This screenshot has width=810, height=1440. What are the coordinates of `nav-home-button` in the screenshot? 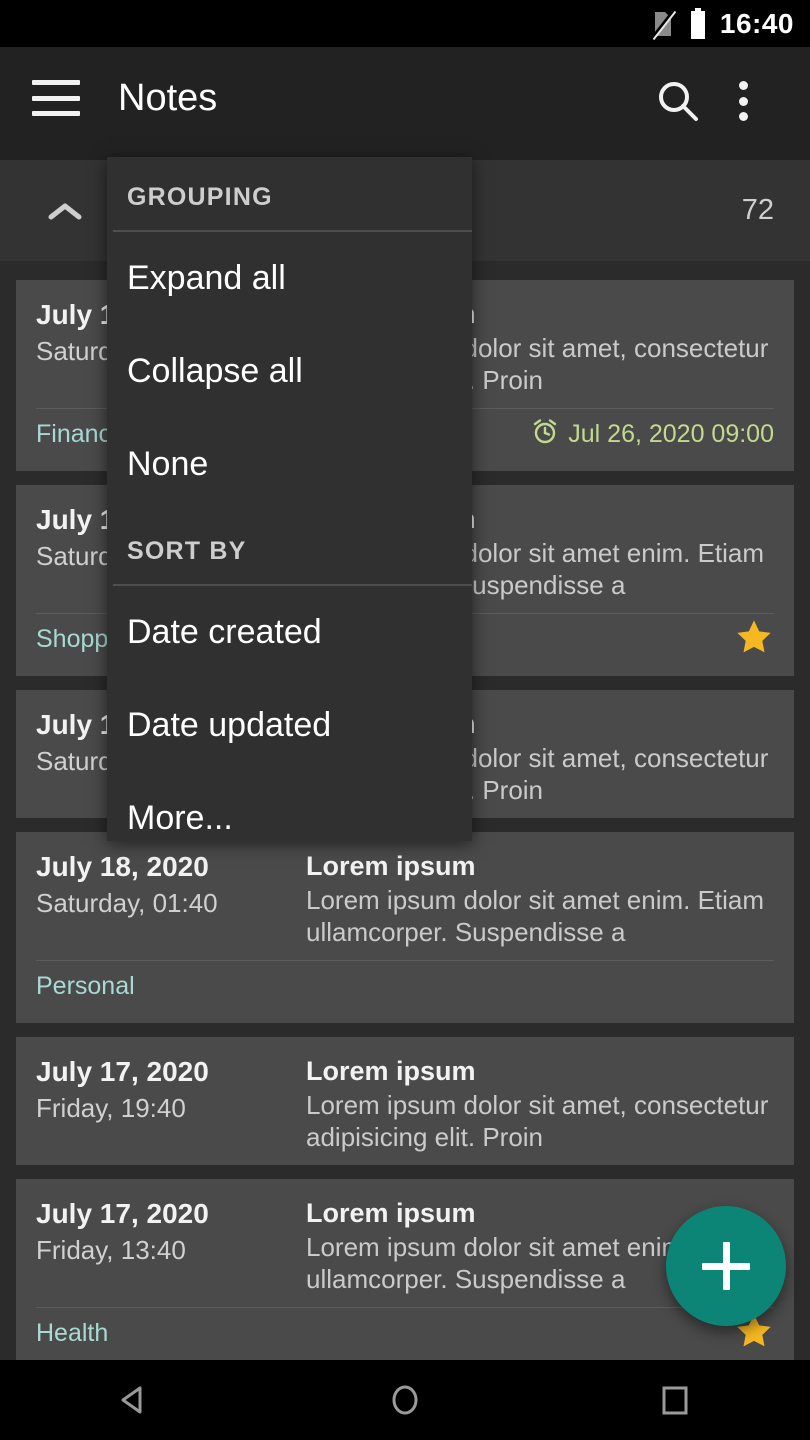 It's located at (405, 1400).